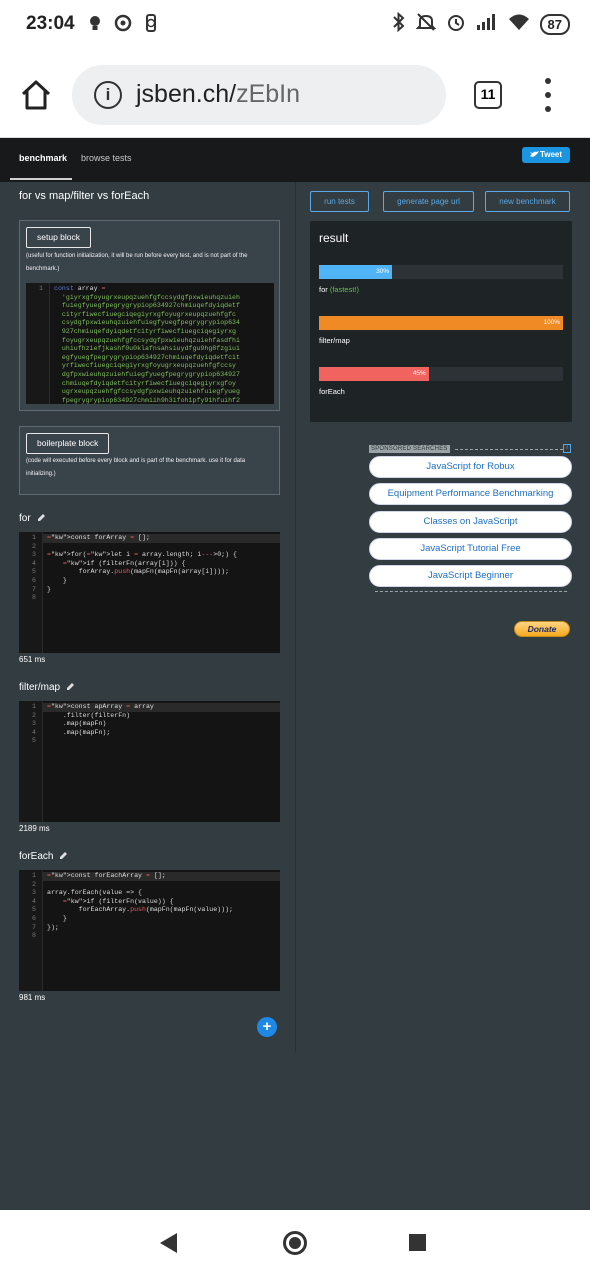 This screenshot has height=1280, width=590. I want to click on sponsored-search-link: JavaScript for Robux, so click(470, 467).